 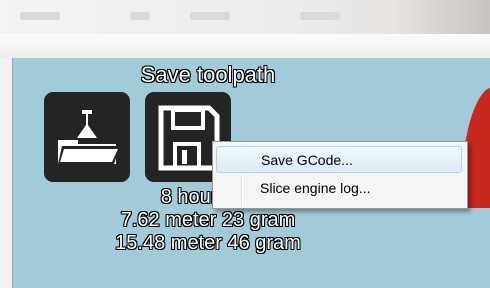 I want to click on window-title-bar, so click(x=245, y=17).